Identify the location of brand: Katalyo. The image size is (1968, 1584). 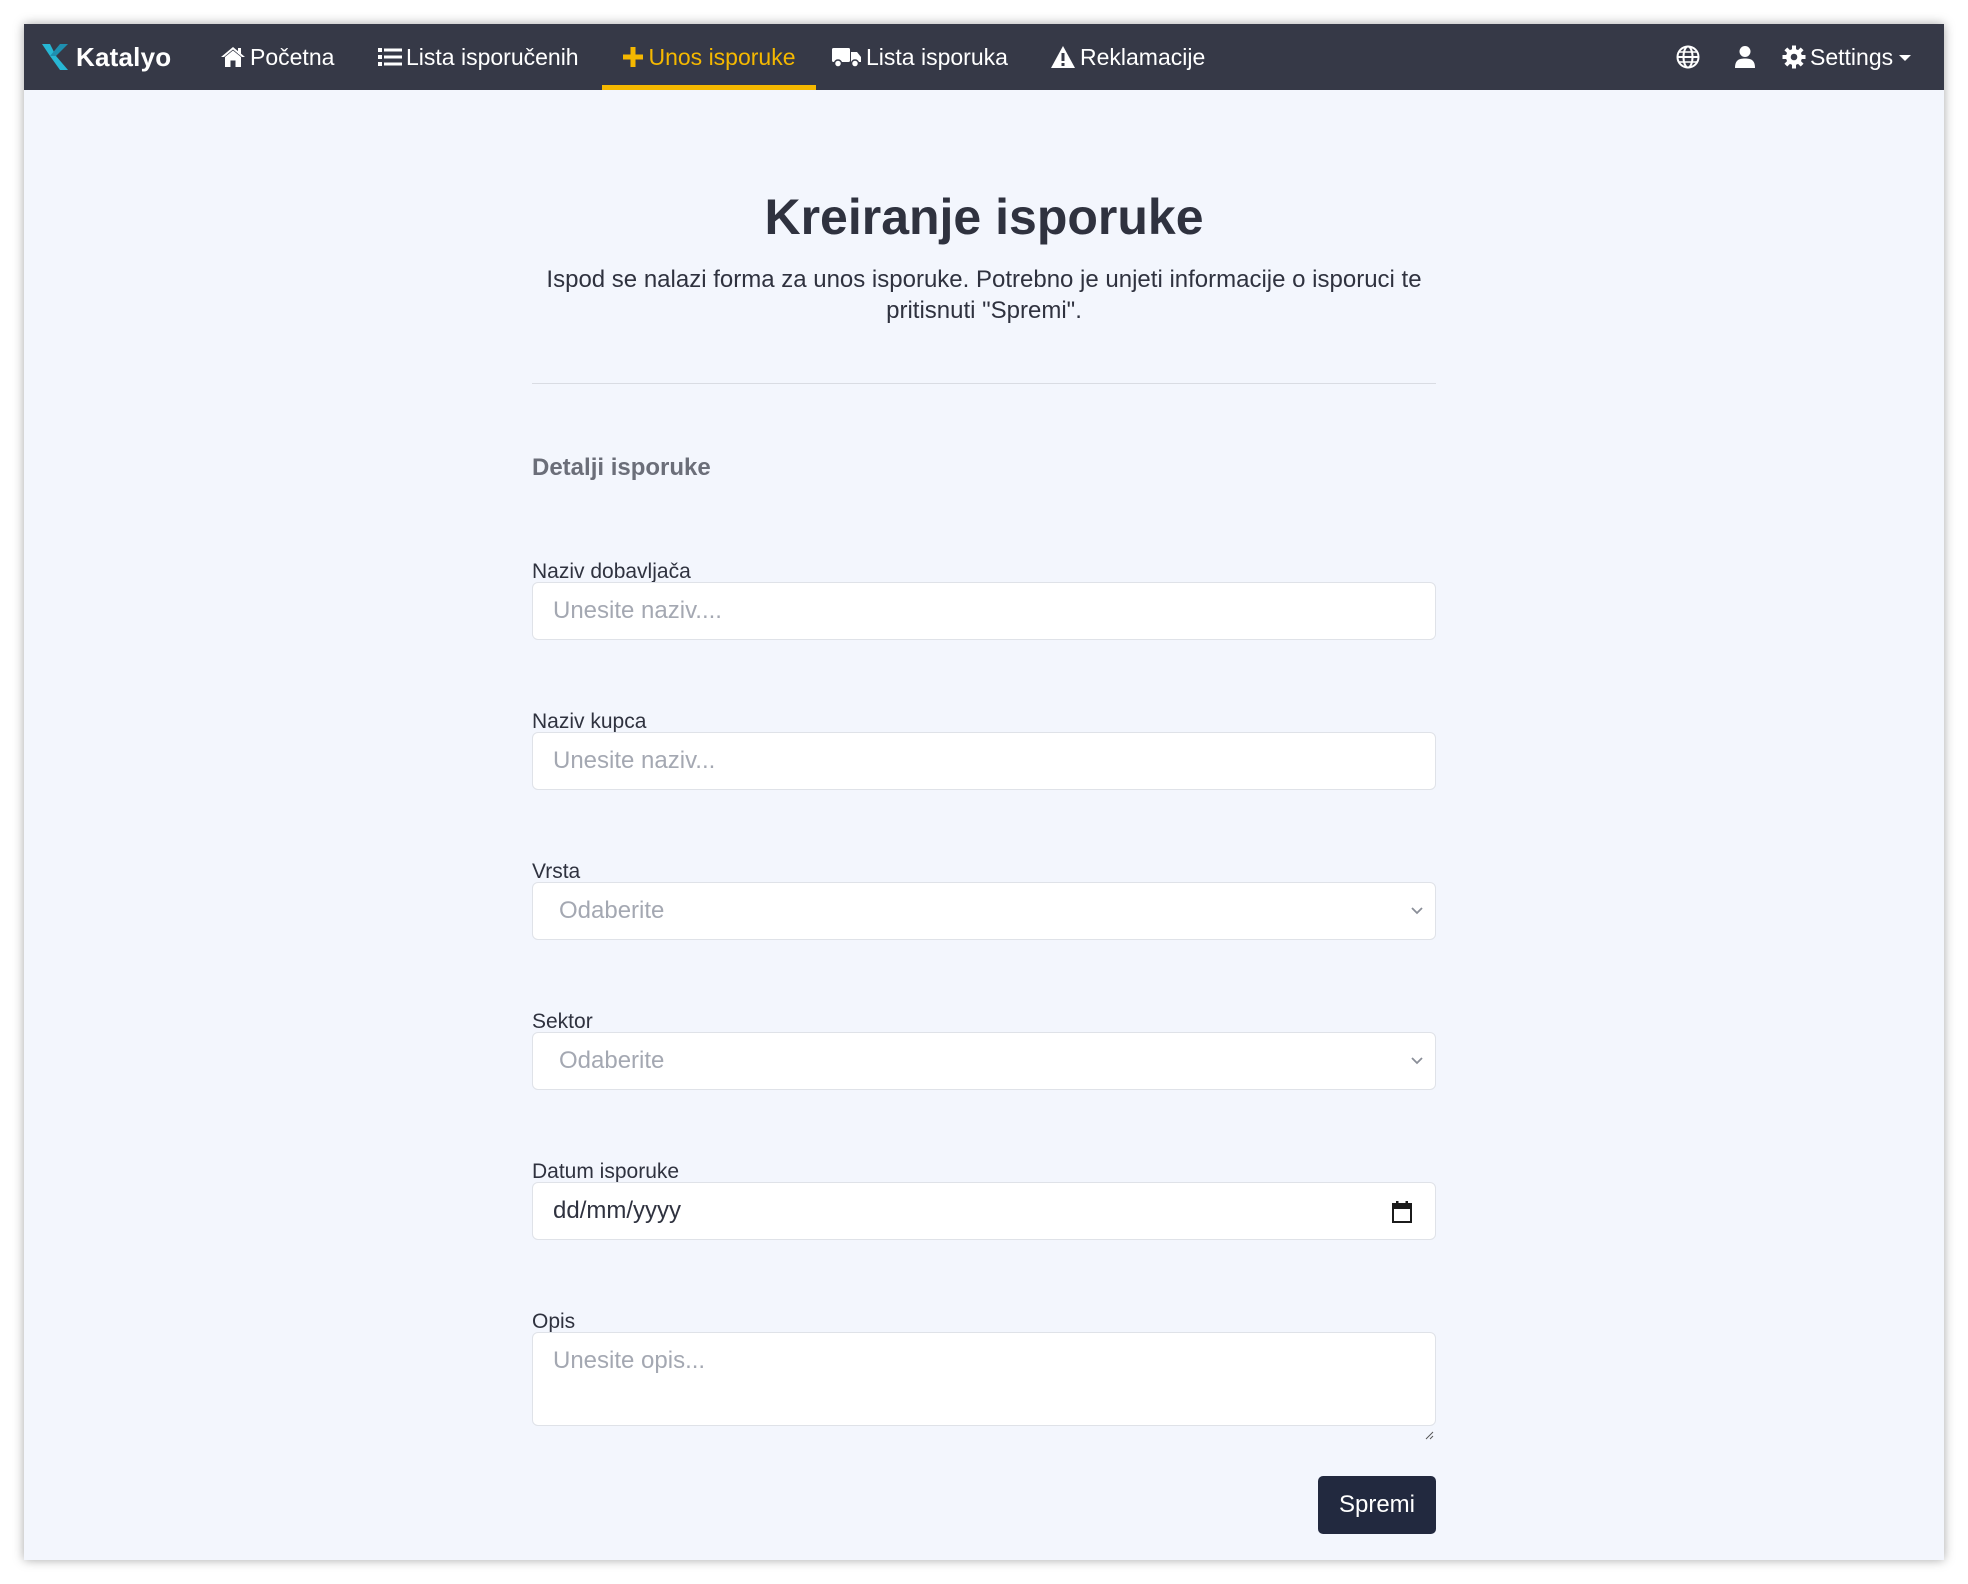
(105, 57).